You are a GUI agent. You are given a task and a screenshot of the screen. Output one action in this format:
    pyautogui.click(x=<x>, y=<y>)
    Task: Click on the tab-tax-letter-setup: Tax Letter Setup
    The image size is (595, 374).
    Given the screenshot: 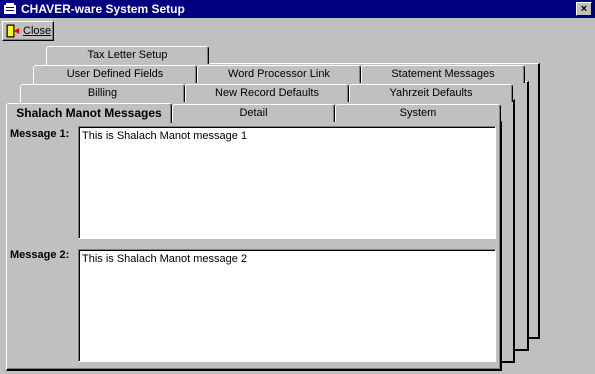 What is the action you would take?
    pyautogui.click(x=127, y=55)
    